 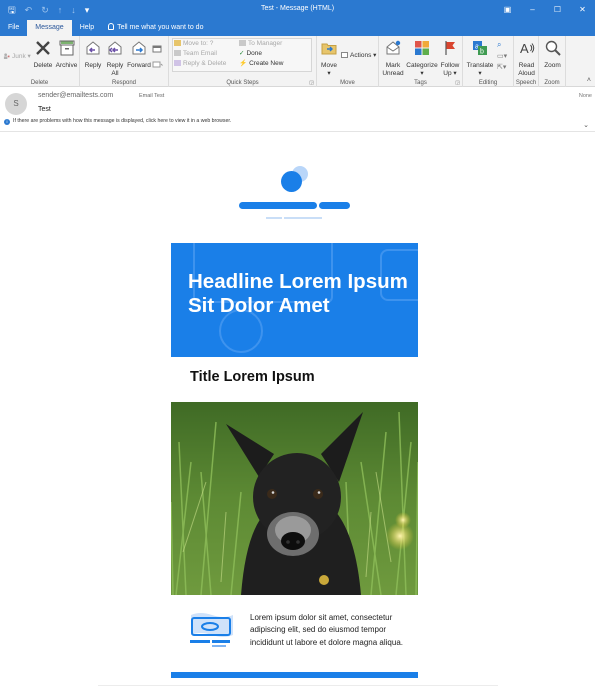 I want to click on forward-label: Forward, so click(x=139, y=65).